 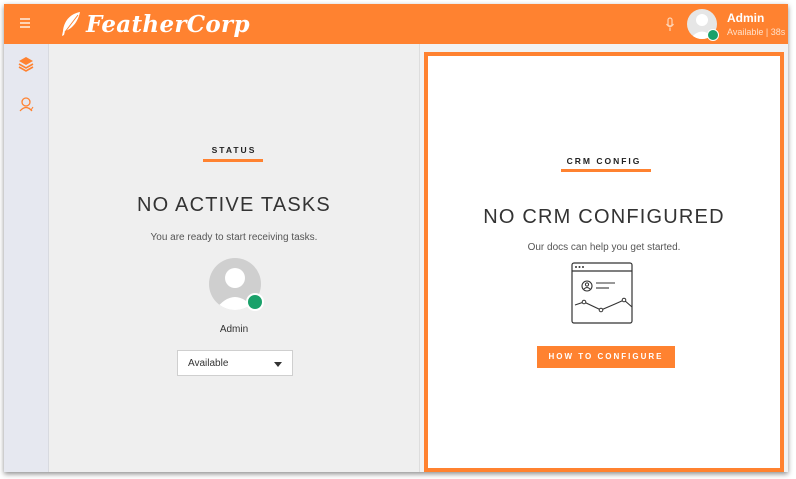 What do you see at coordinates (234, 150) in the screenshot?
I see `status-label: STATUS` at bounding box center [234, 150].